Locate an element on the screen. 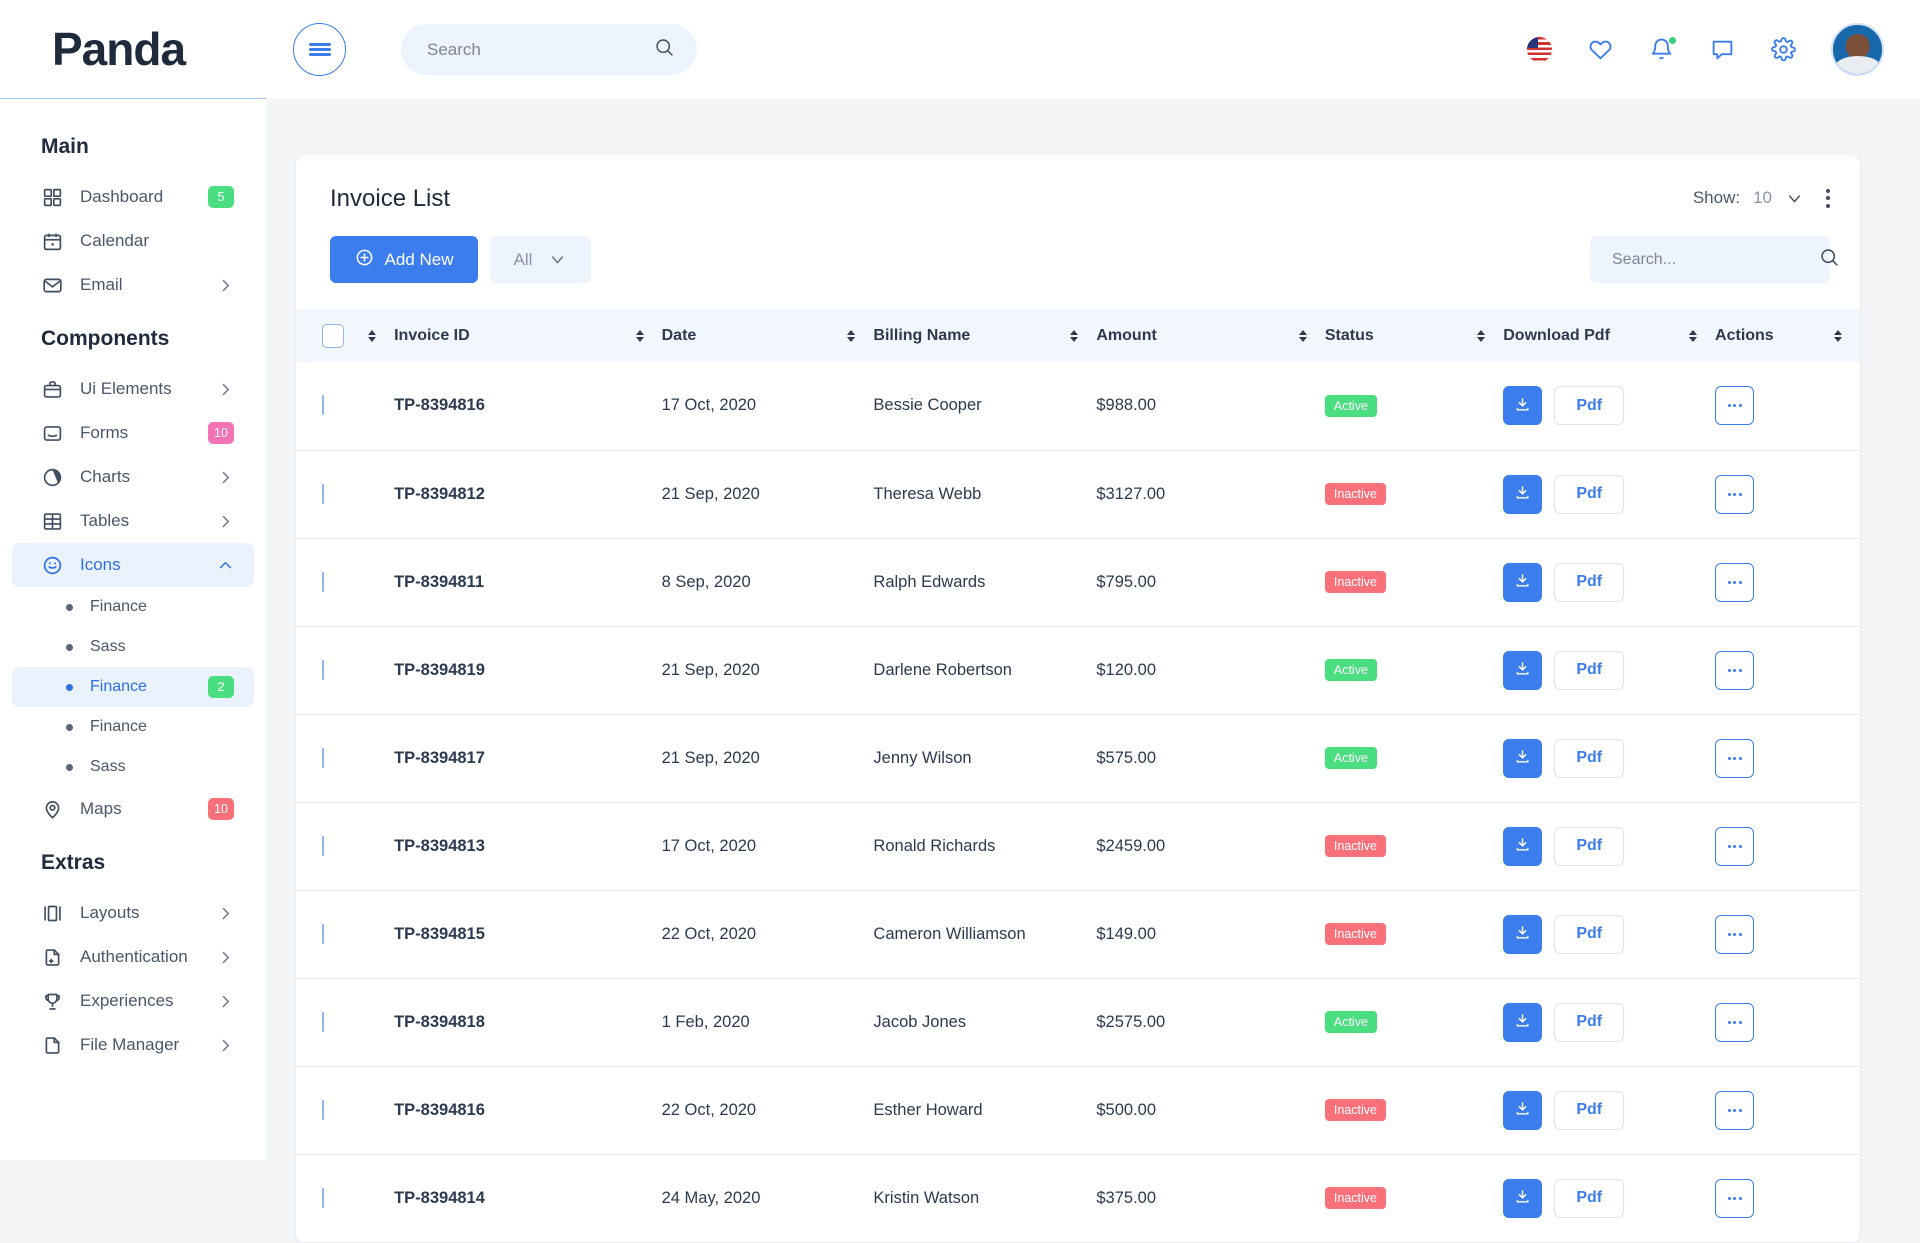 The width and height of the screenshot is (1920, 1243). column-header-invoice-id: Invoice ID is located at coordinates (528, 335).